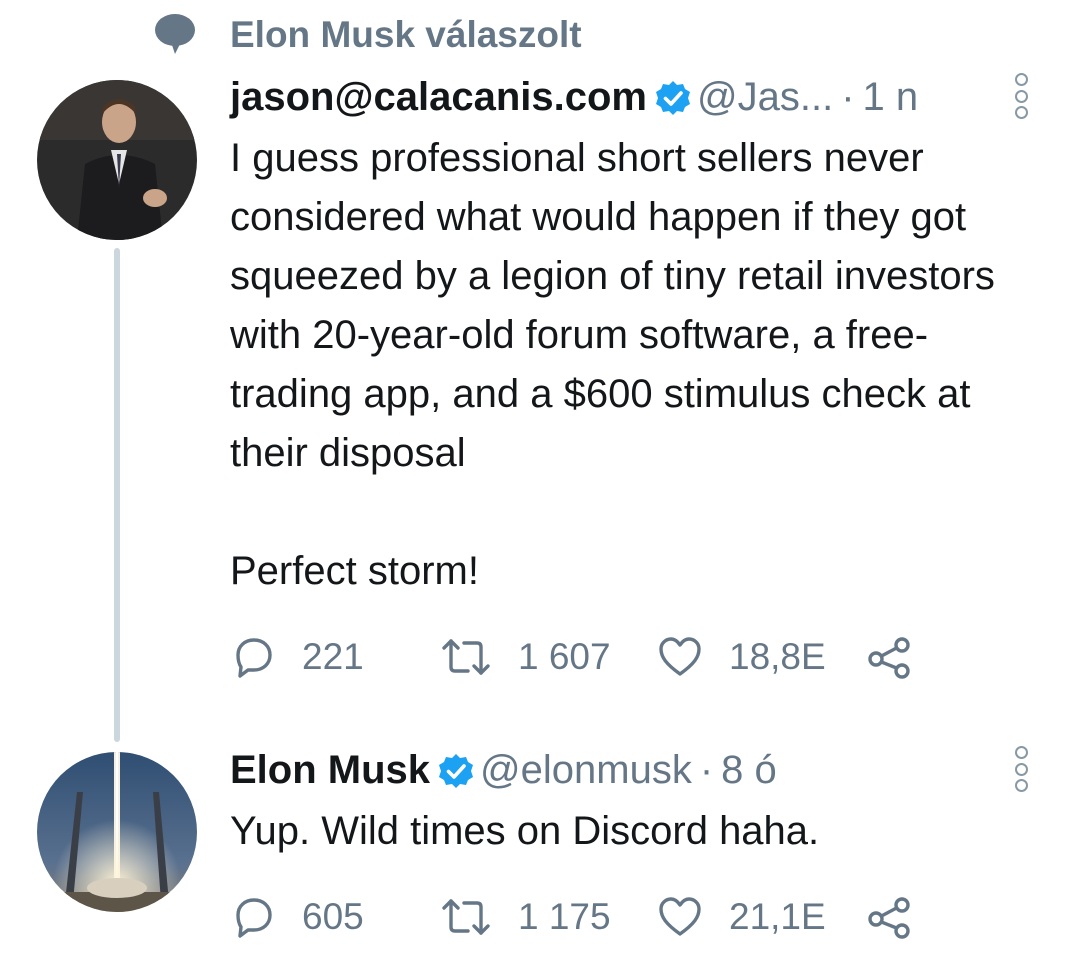 This screenshot has width=1080, height=964. Describe the element at coordinates (117, 495) in the screenshot. I see `thread-line` at that location.